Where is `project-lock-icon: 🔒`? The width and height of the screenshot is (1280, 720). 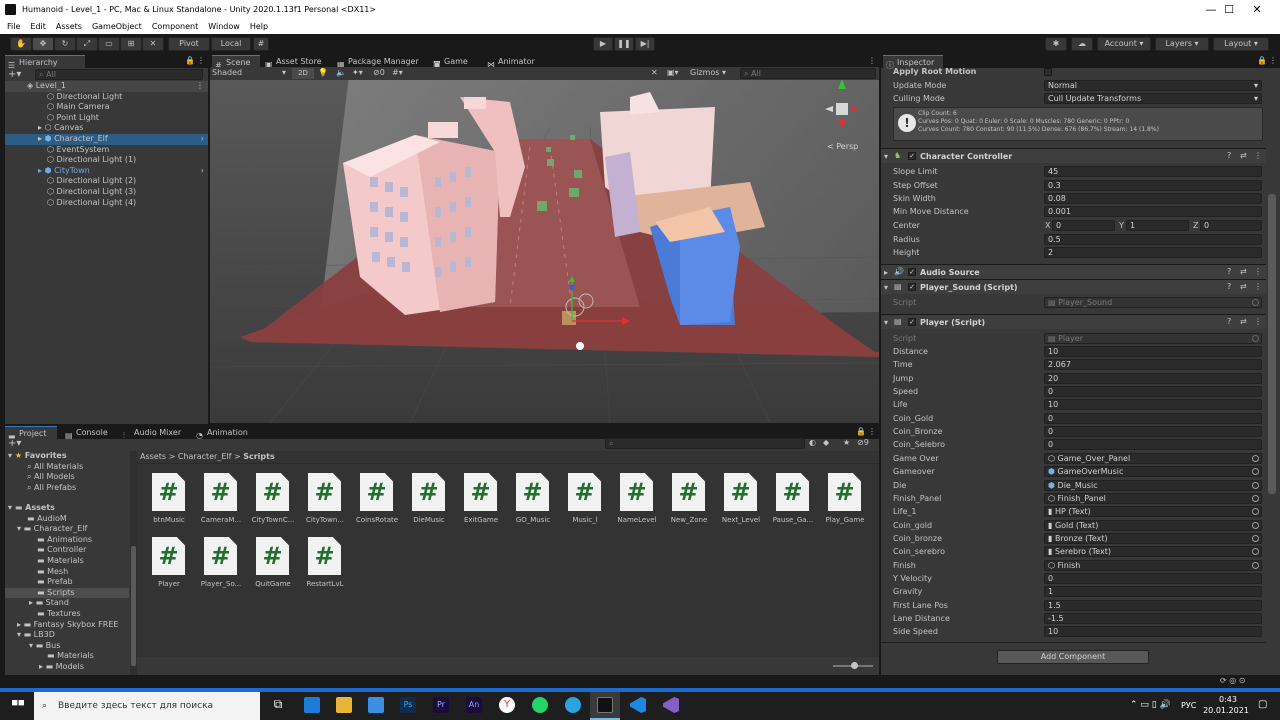
project-lock-icon: 🔒 is located at coordinates (861, 431).